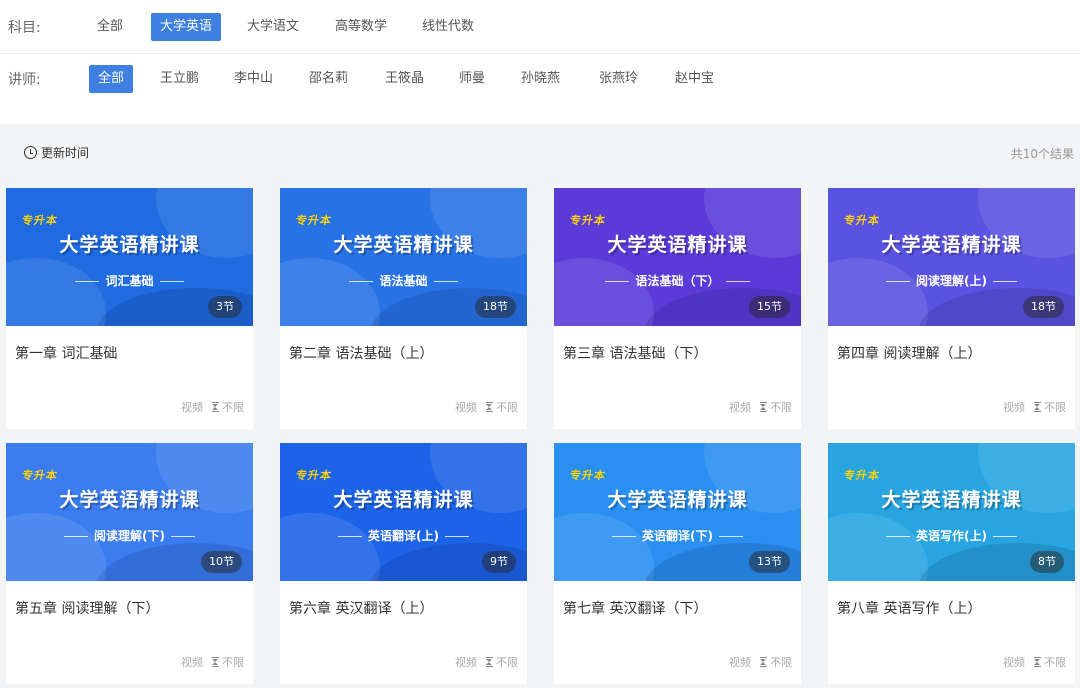  I want to click on teacher-chip-2: 李中山, so click(253, 79).